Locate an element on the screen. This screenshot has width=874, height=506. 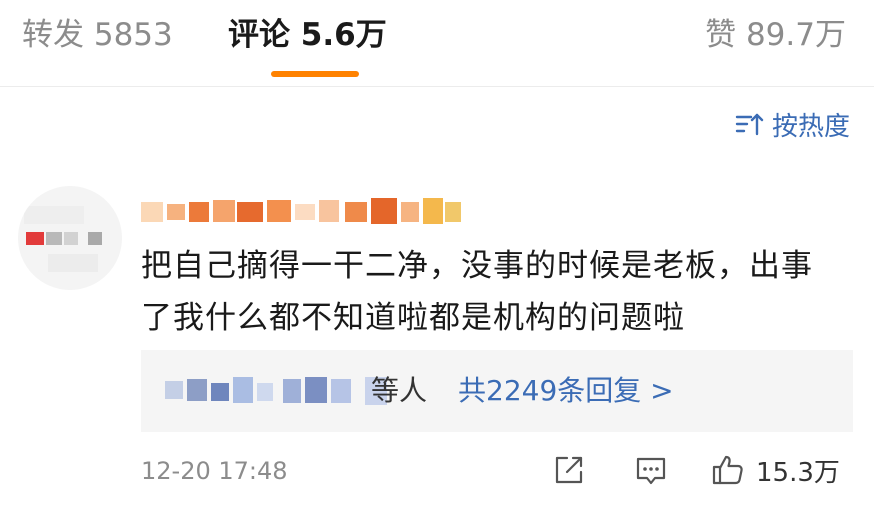
comment-icon is located at coordinates (651, 471).